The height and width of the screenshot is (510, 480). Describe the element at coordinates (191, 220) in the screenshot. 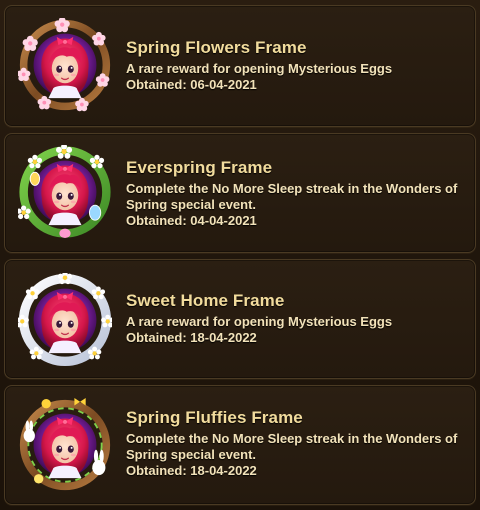

I see `frame-obtained-date: Obtained: 04-04-2021` at that location.